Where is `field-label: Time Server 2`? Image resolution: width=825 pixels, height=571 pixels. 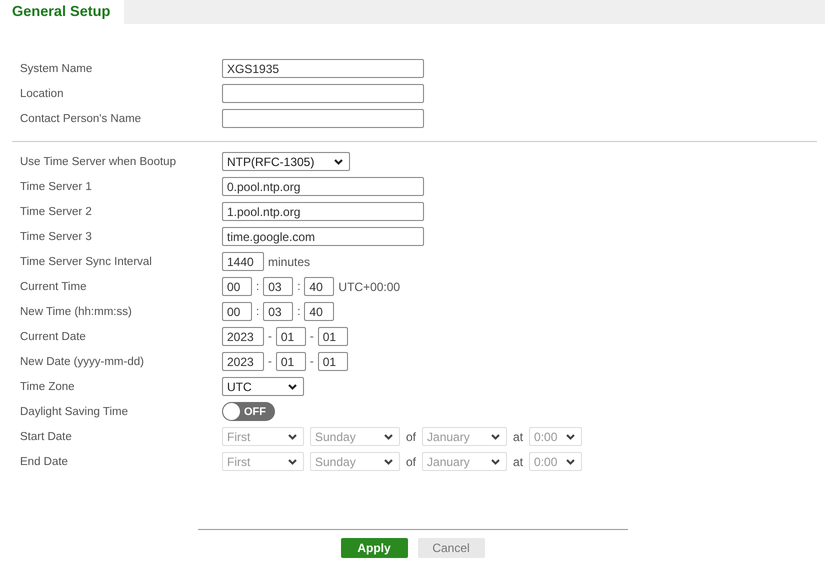 field-label: Time Server 2 is located at coordinates (56, 212).